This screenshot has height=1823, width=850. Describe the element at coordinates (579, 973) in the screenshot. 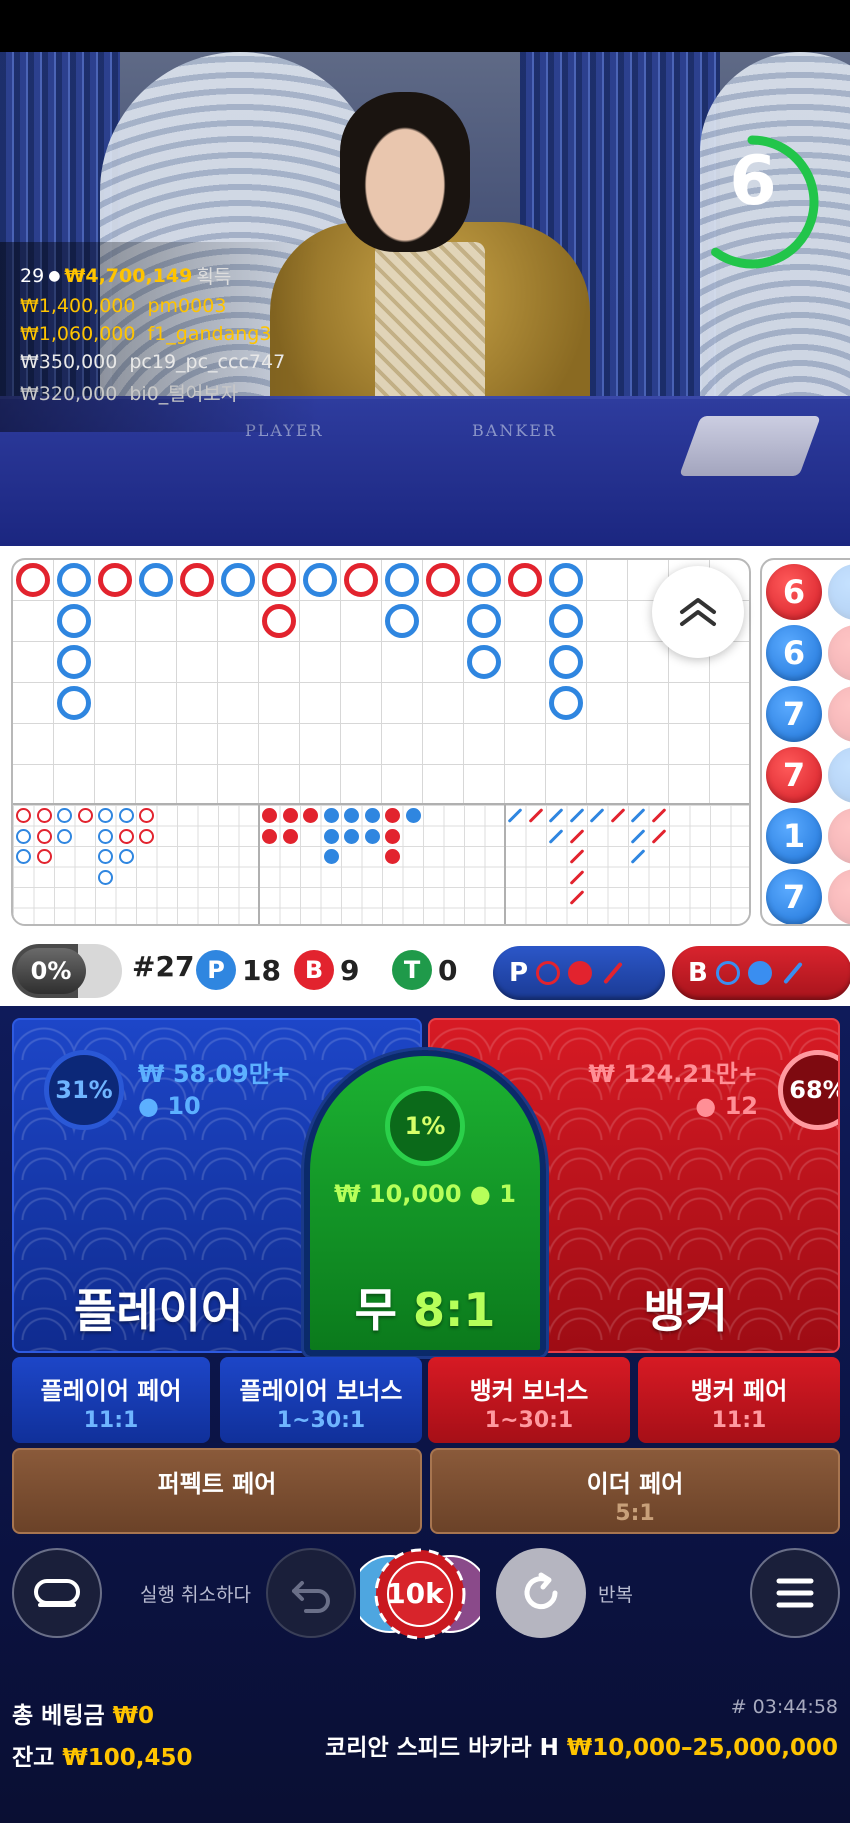

I see `player-predict-button: P` at that location.